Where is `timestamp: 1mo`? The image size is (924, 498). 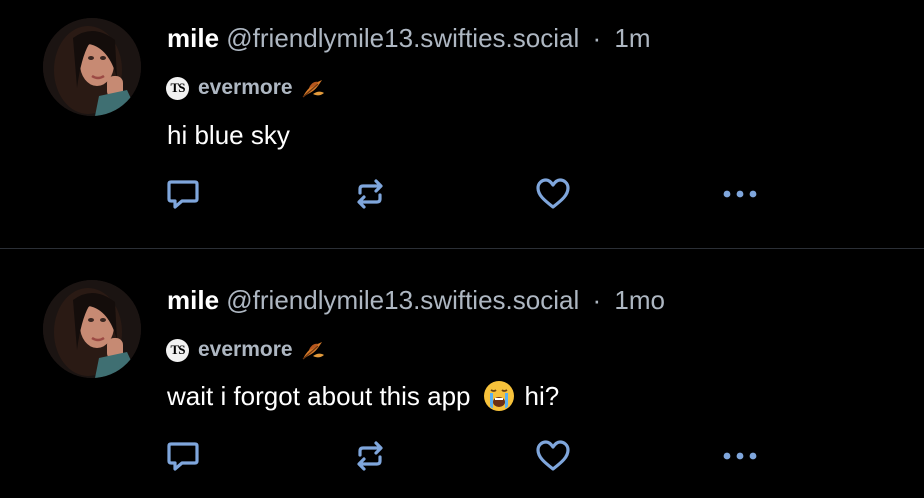 timestamp: 1mo is located at coordinates (639, 300).